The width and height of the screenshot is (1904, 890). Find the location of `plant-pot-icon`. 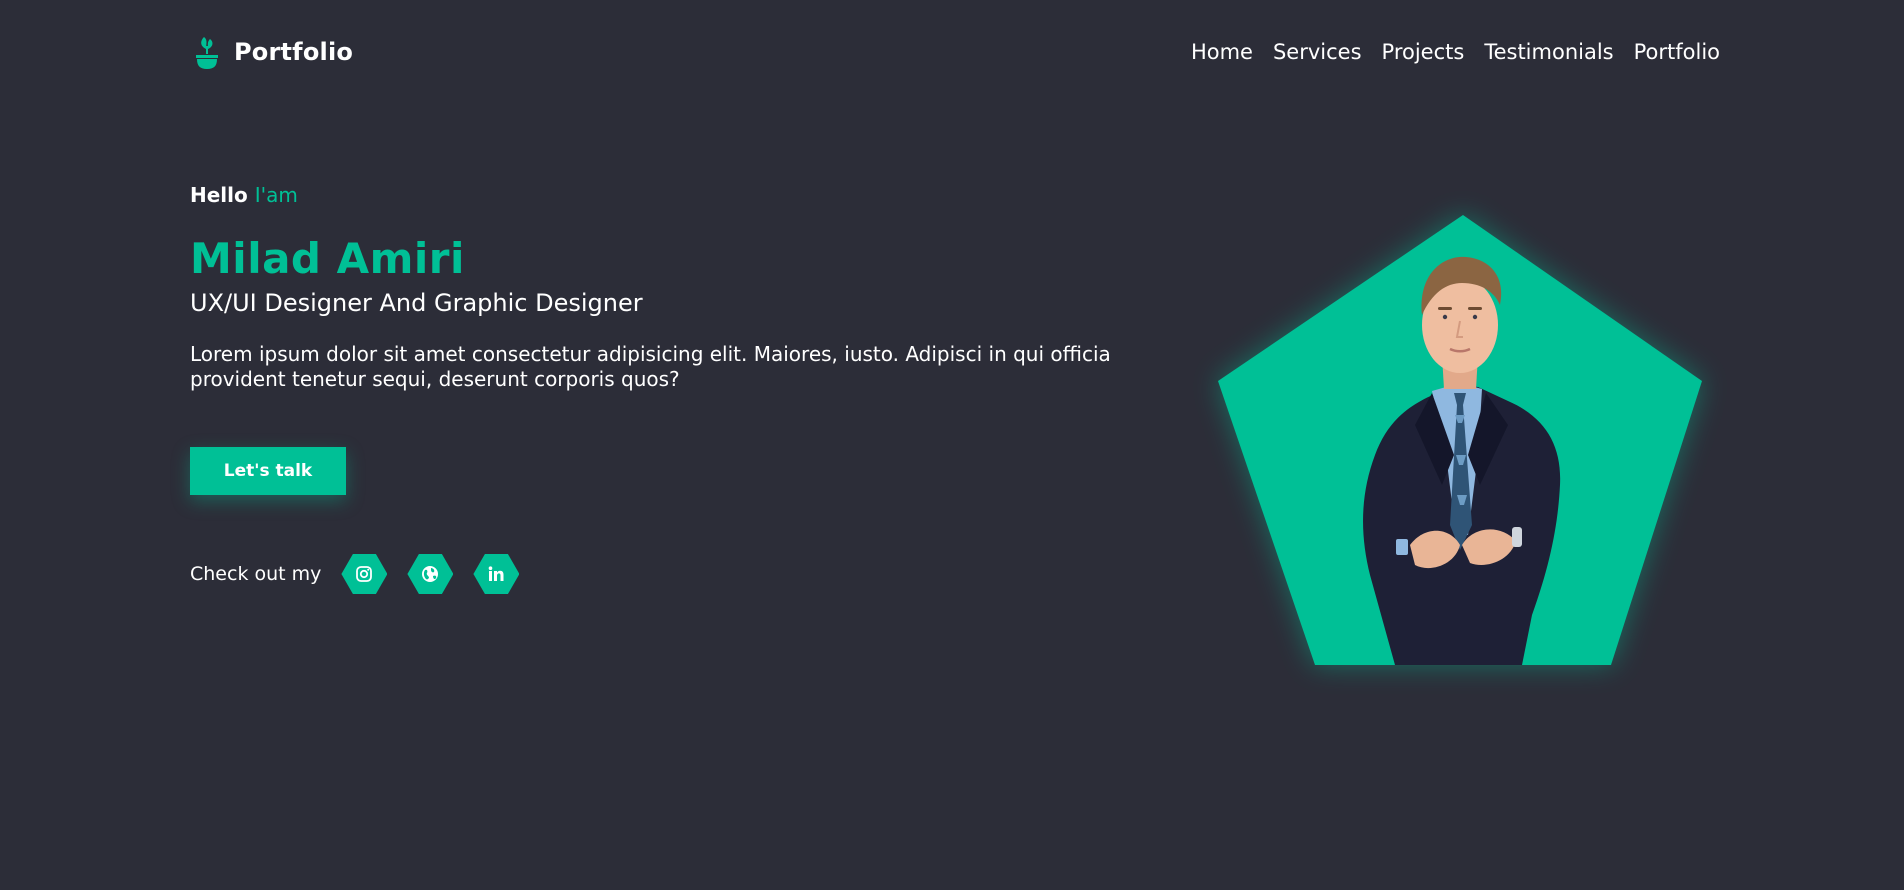

plant-pot-icon is located at coordinates (207, 53).